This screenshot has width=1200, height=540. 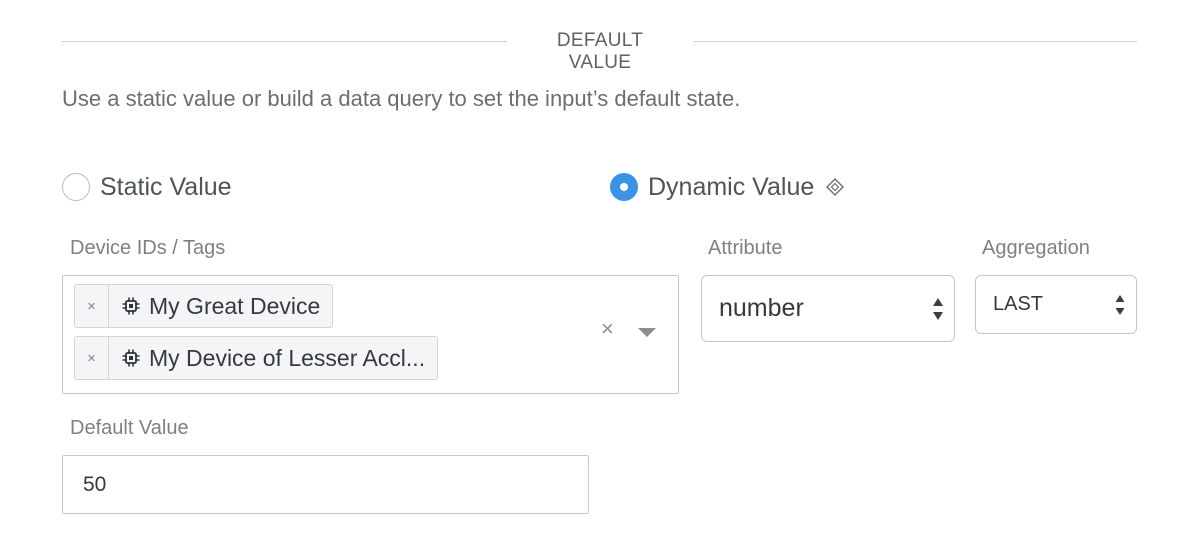 I want to click on attribute-select: number, so click(x=828, y=308).